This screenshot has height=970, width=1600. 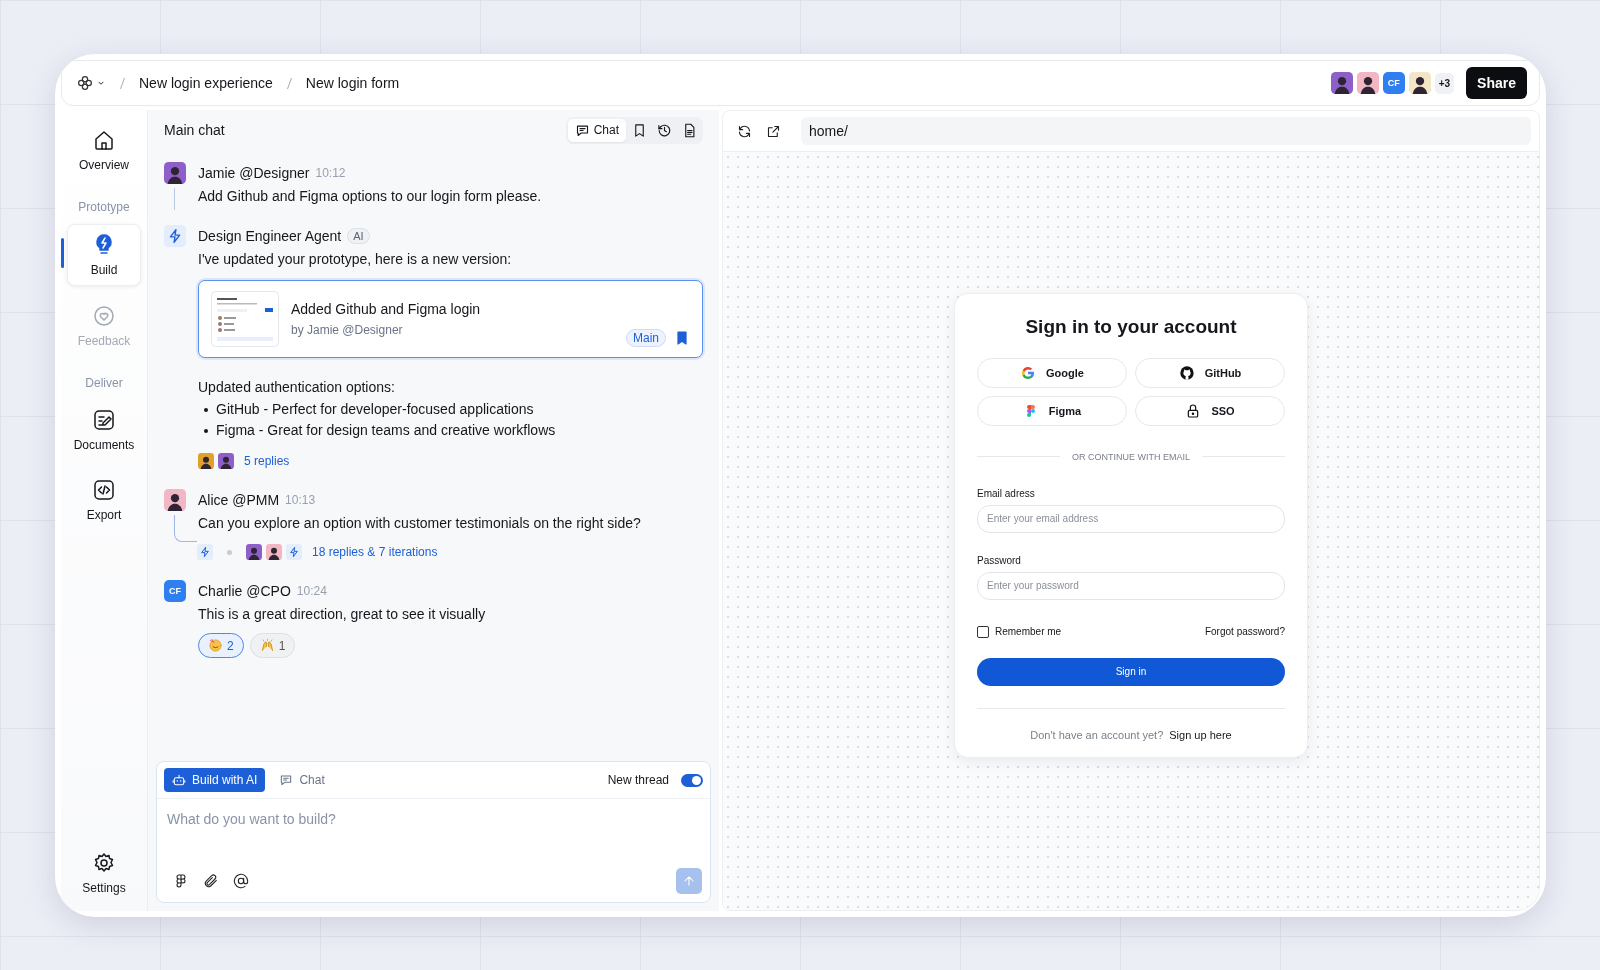 What do you see at coordinates (983, 631) in the screenshot?
I see `checkbox` at bounding box center [983, 631].